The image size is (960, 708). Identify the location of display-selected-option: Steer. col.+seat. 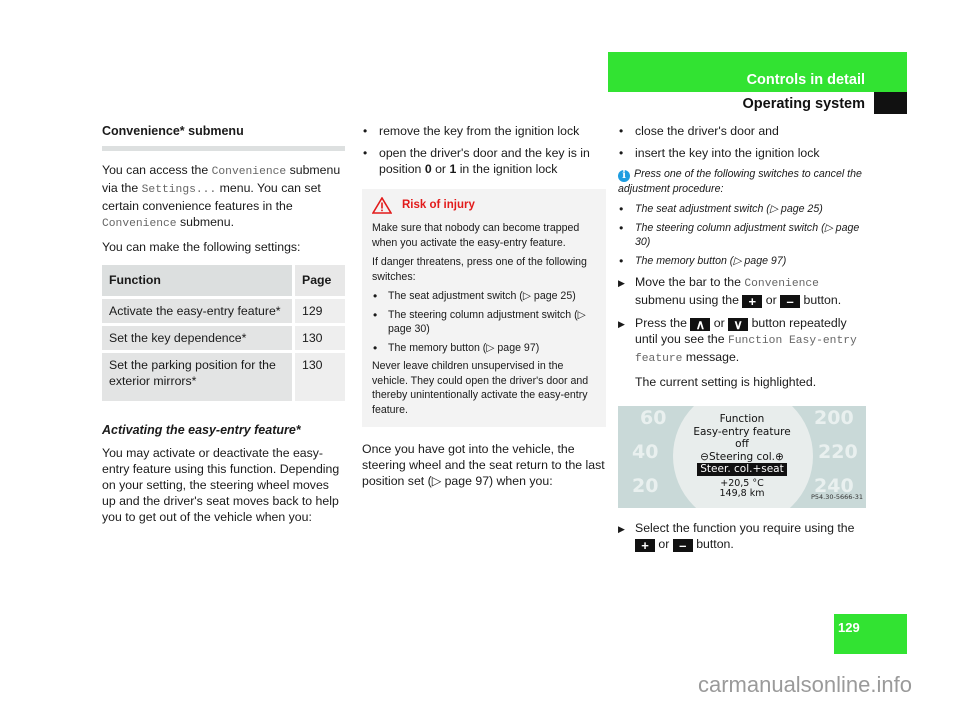
(742, 469).